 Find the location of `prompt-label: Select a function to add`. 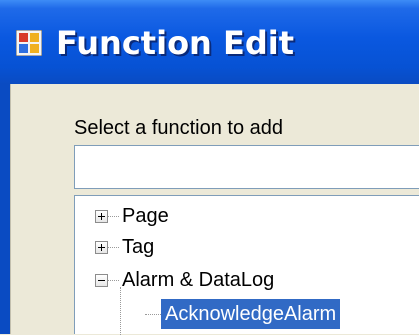

prompt-label: Select a function to add is located at coordinates (179, 128).